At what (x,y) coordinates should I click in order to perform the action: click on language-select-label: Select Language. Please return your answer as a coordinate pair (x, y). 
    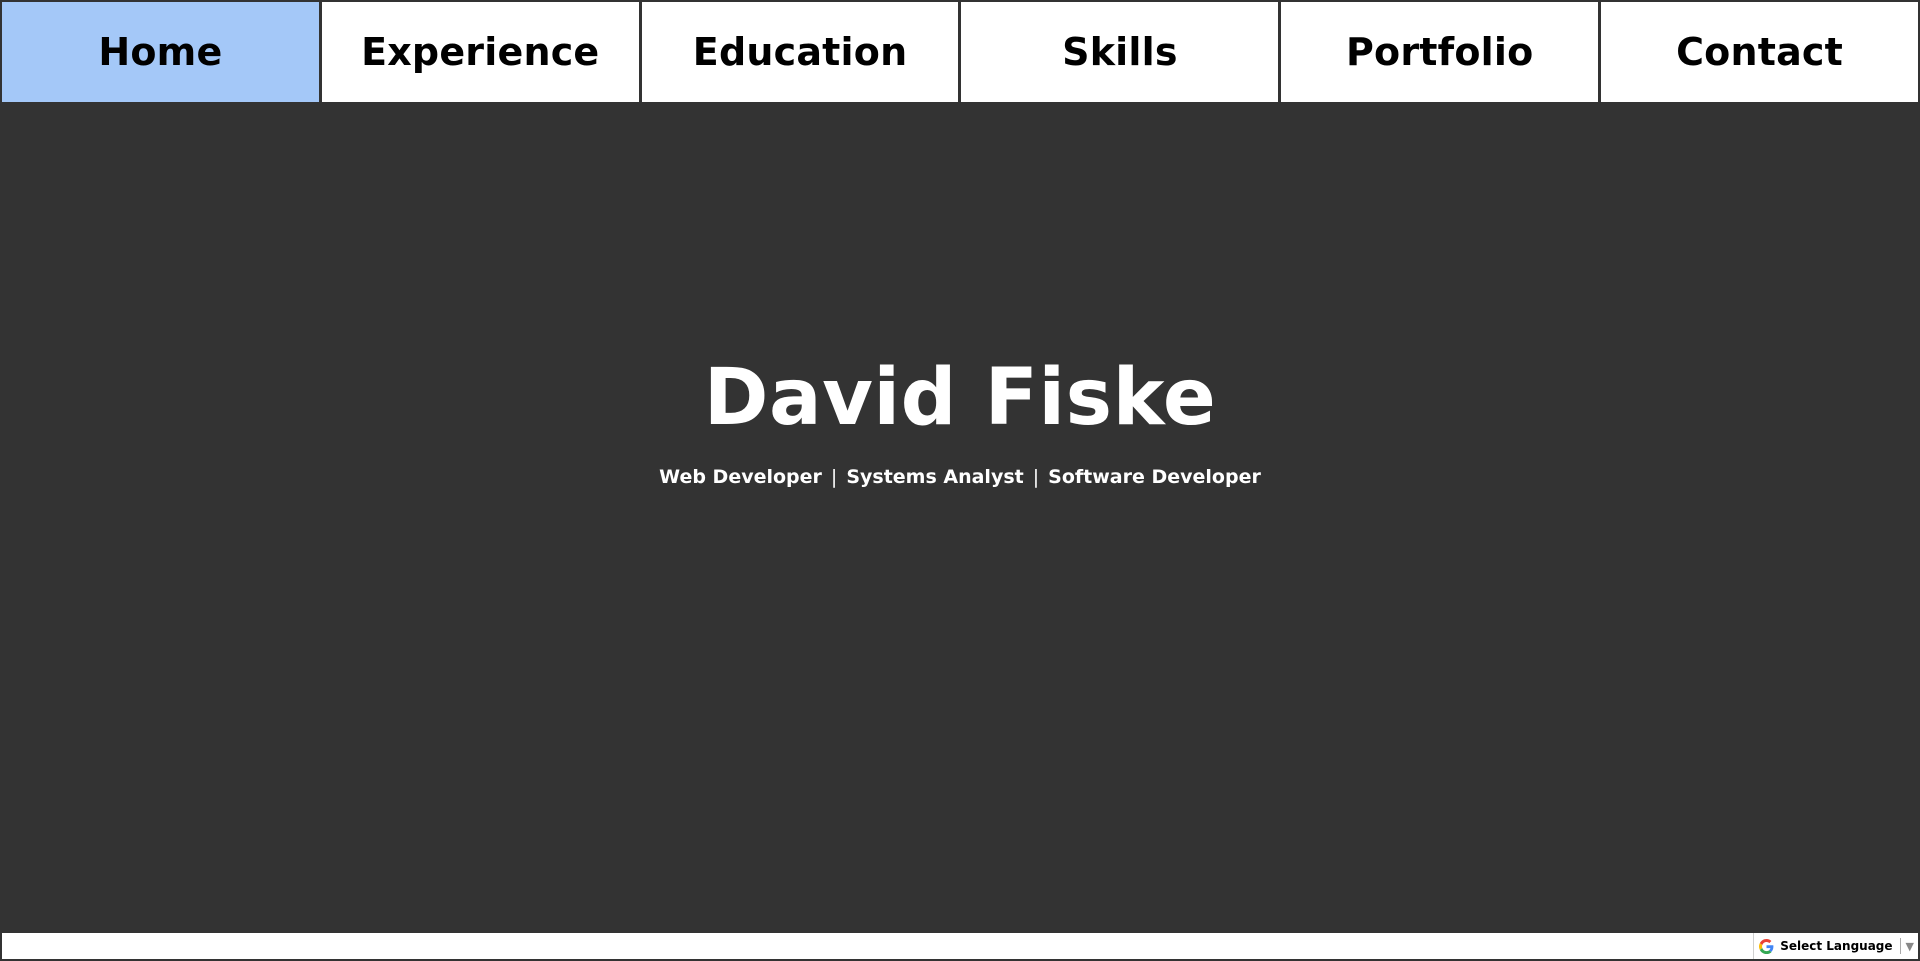
    Looking at the image, I should click on (1836, 946).